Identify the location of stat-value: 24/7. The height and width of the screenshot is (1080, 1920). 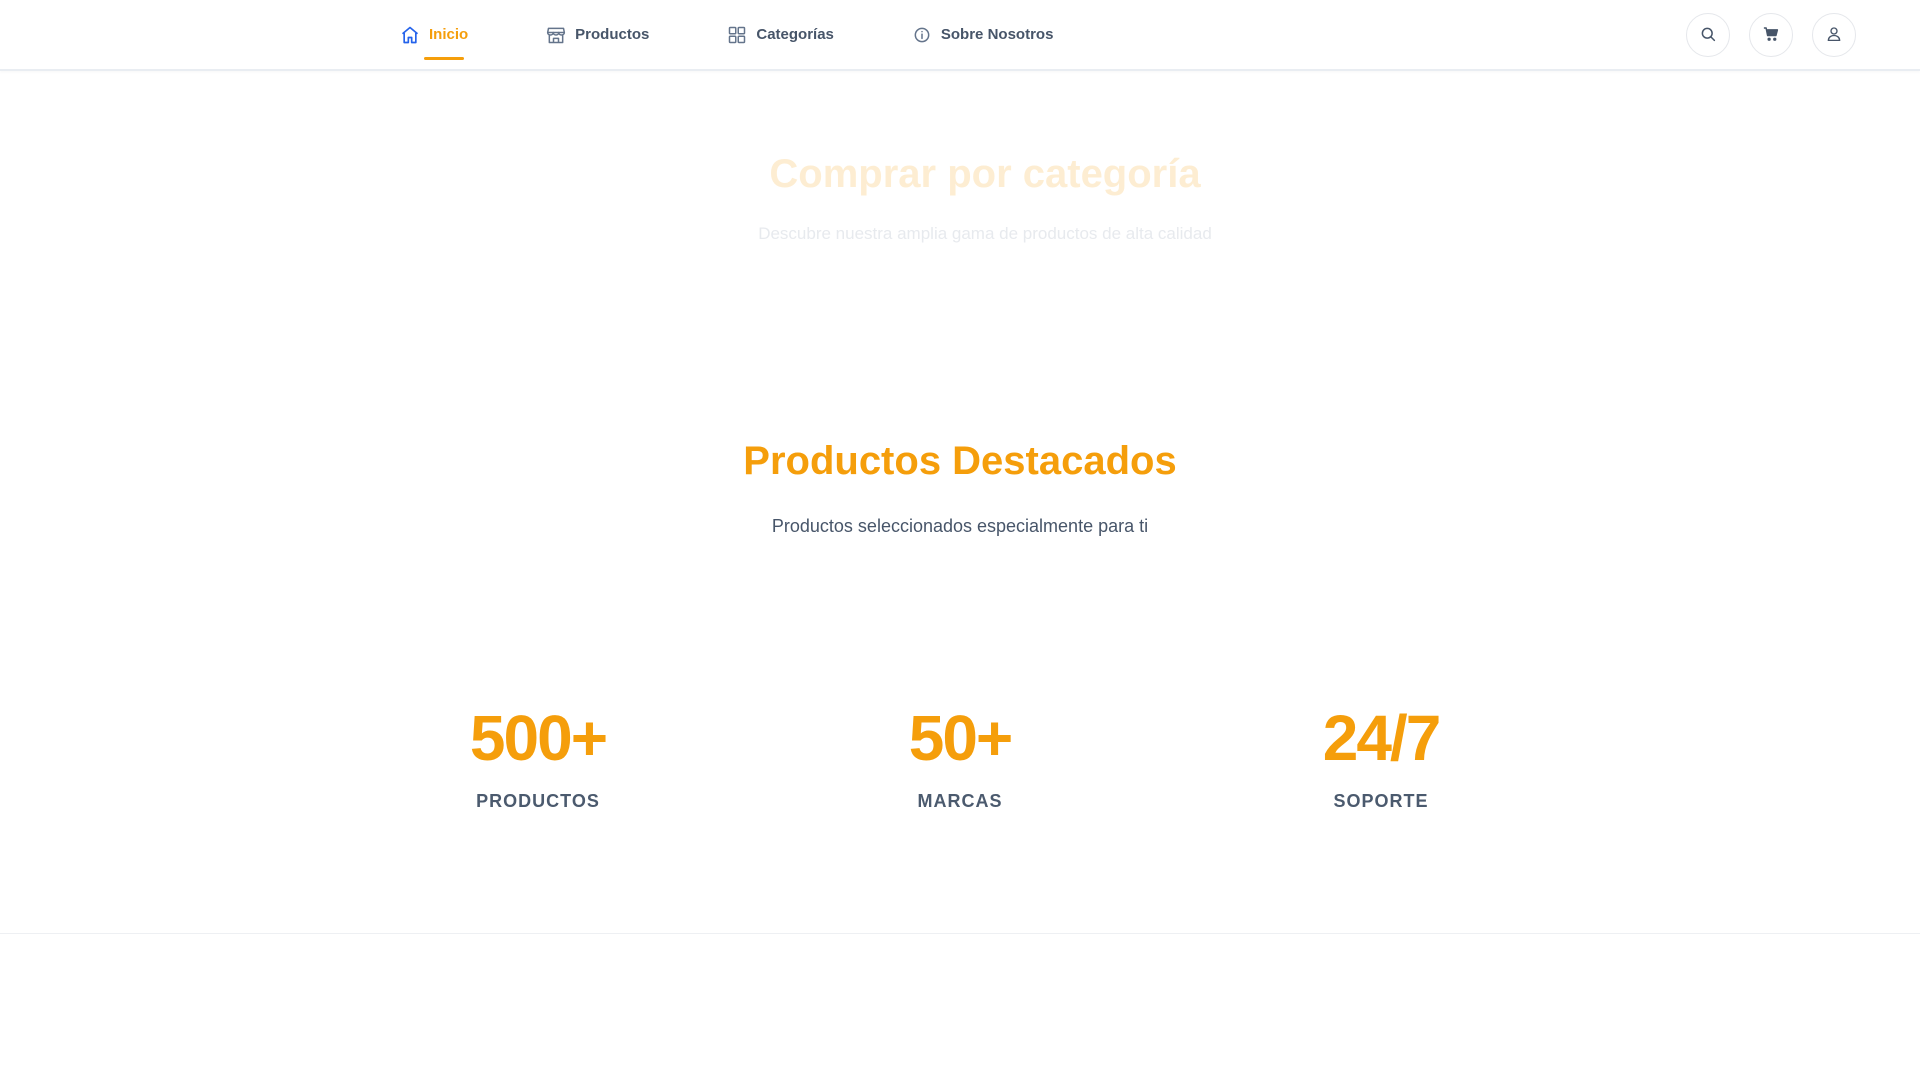
(1382, 738).